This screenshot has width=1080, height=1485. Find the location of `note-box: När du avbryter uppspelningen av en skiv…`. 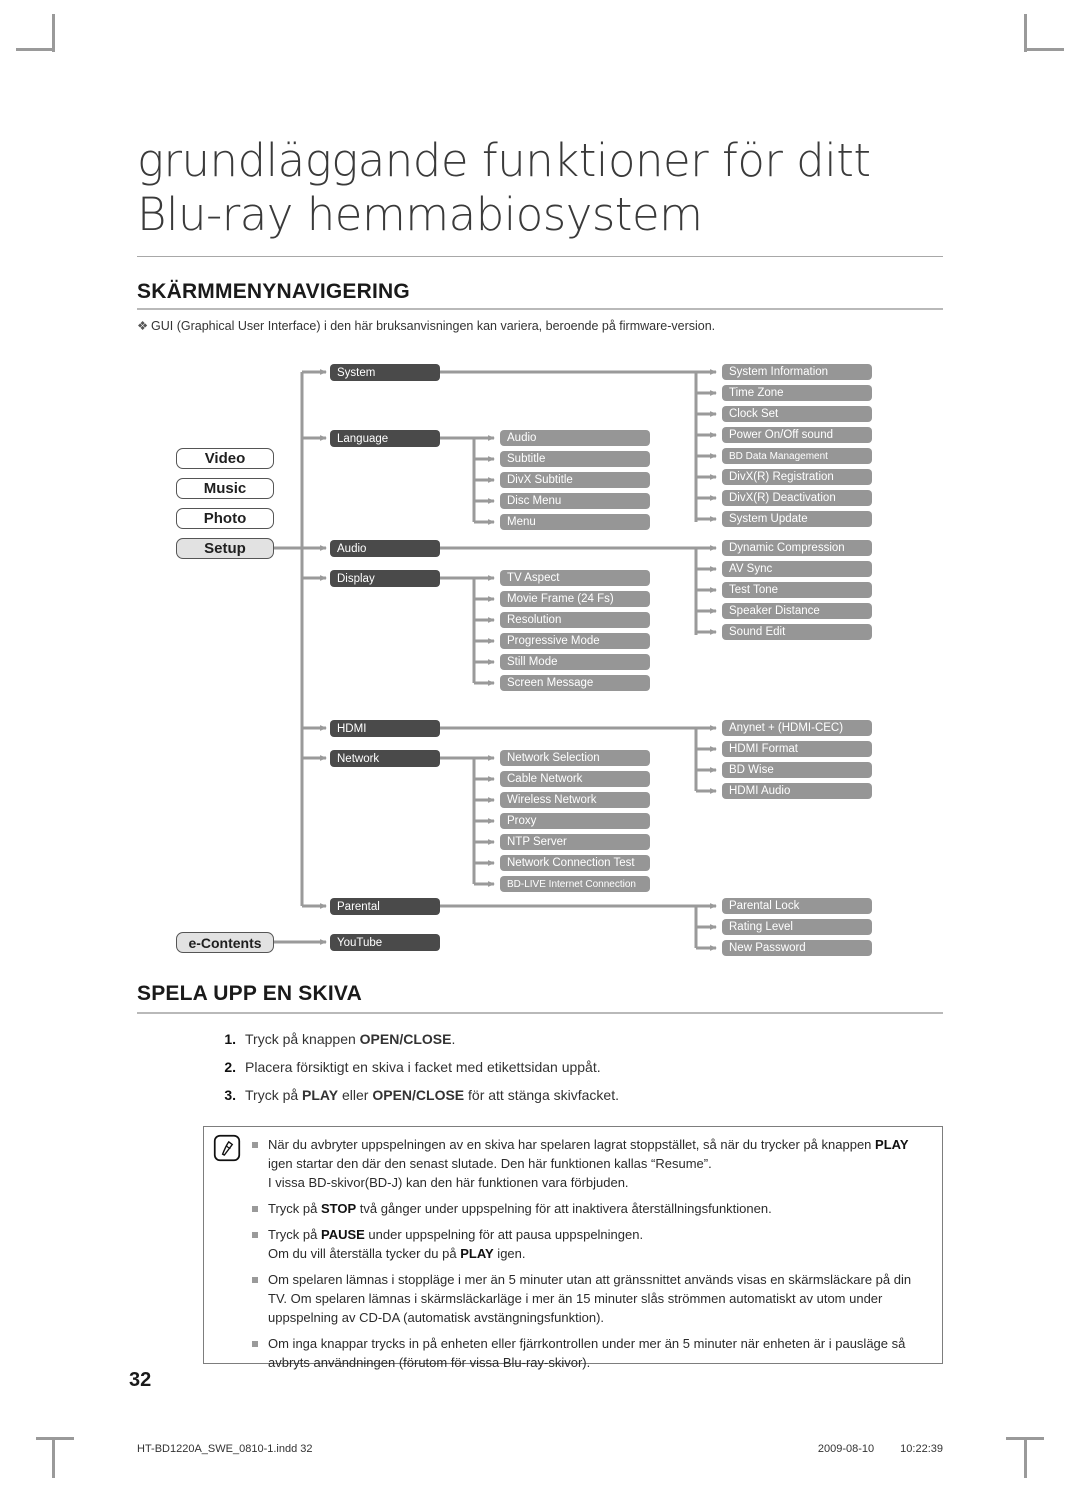

note-box: När du avbryter uppspelningen av en skiv… is located at coordinates (573, 1248).